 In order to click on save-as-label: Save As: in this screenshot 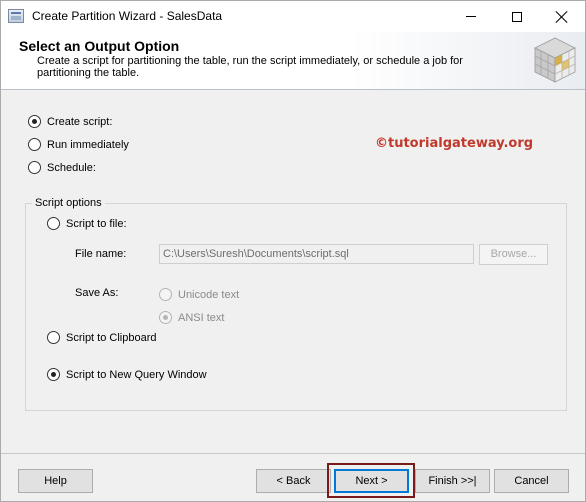, I will do `click(97, 293)`.